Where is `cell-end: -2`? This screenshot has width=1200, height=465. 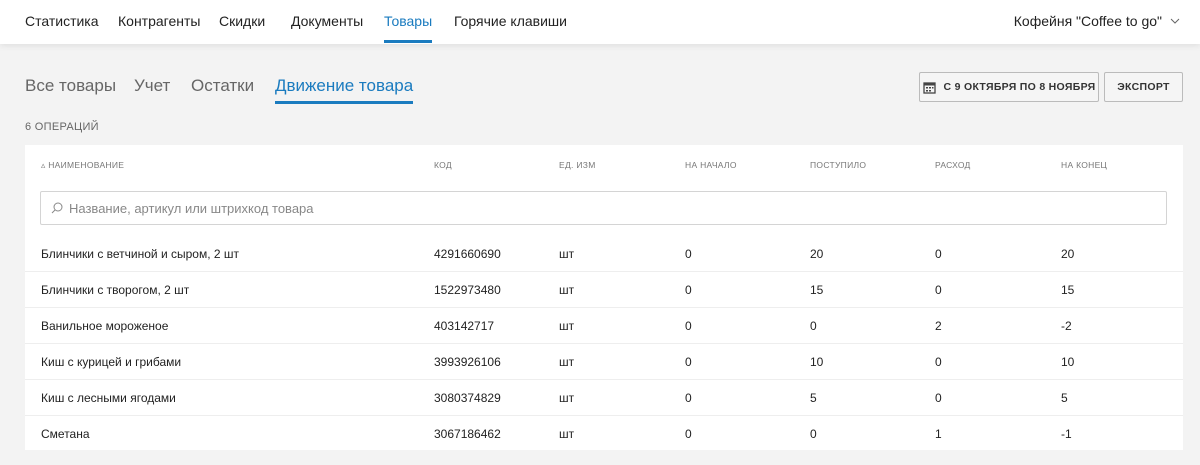
cell-end: -2 is located at coordinates (1066, 326).